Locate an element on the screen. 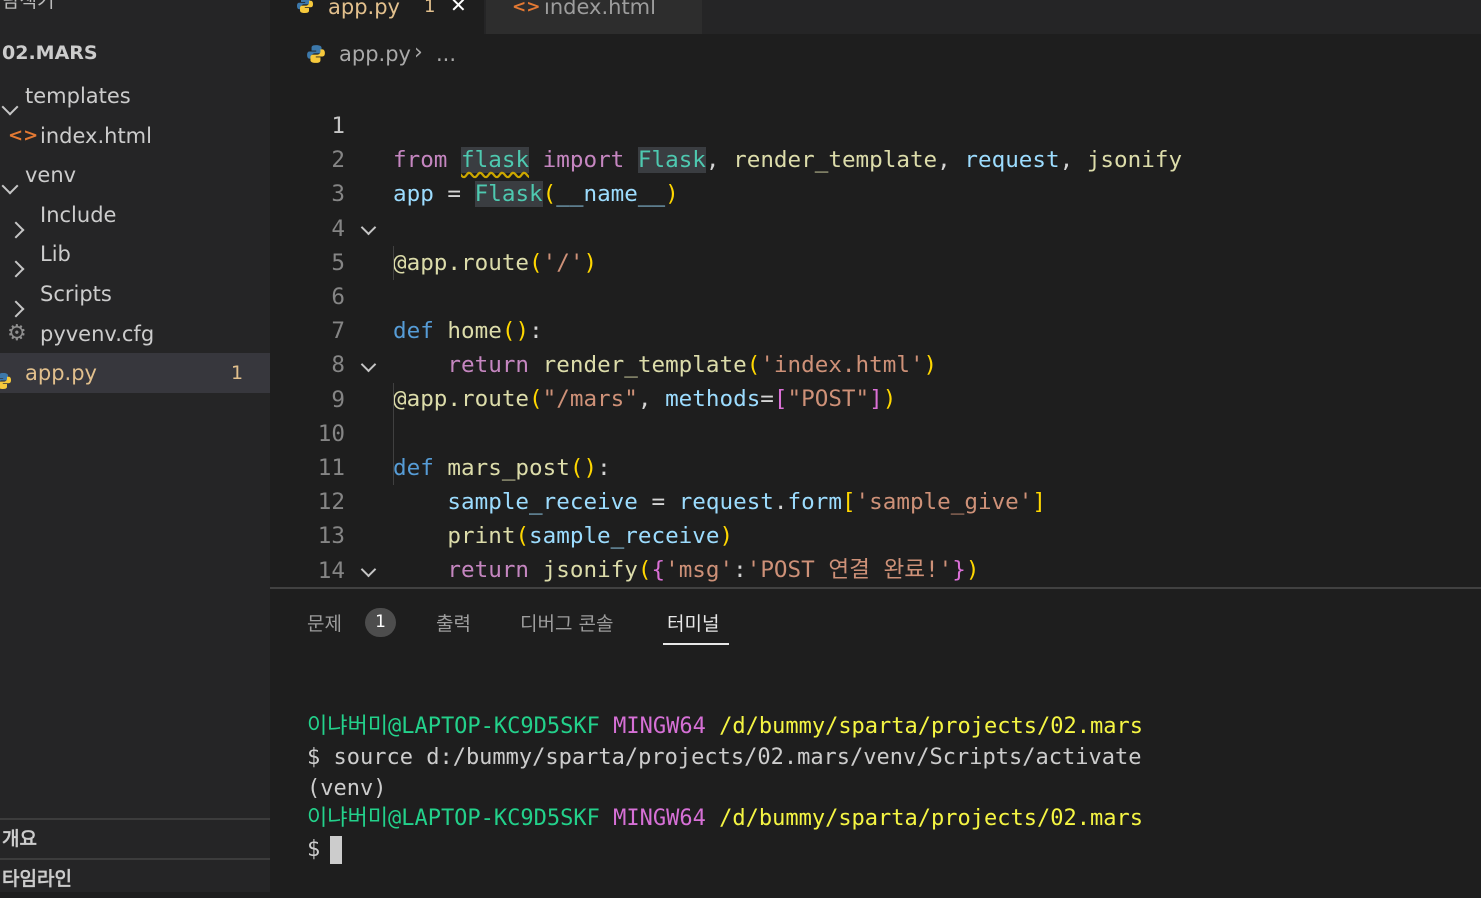  terminal-venv-line: (venv) is located at coordinates (347, 788).